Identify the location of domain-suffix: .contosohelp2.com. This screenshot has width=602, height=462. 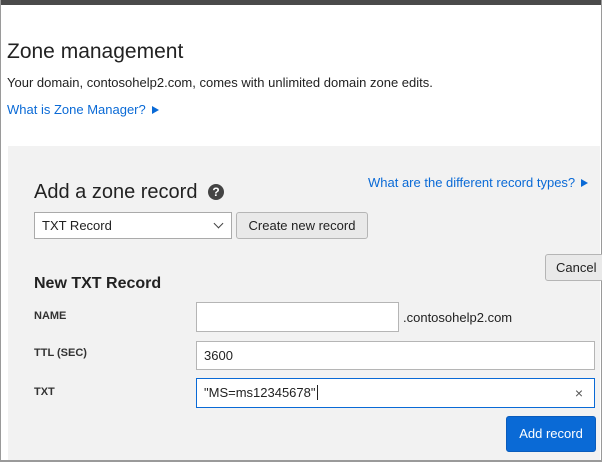
(458, 317).